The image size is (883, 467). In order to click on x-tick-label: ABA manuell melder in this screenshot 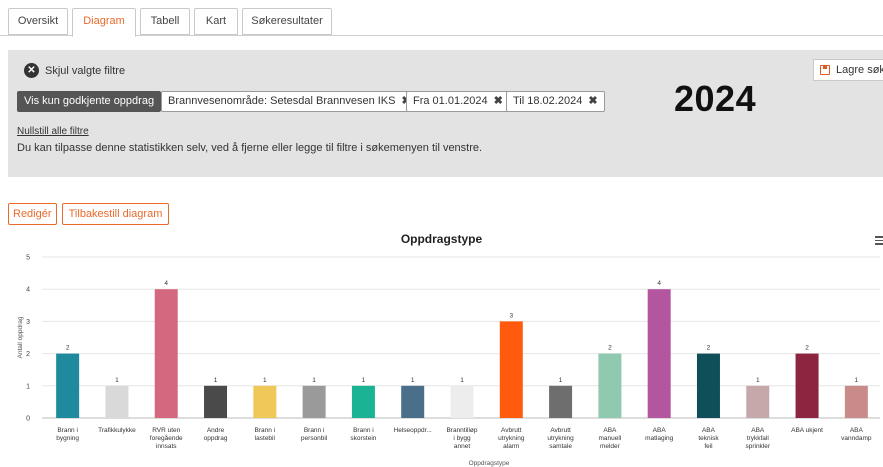, I will do `click(609, 438)`.